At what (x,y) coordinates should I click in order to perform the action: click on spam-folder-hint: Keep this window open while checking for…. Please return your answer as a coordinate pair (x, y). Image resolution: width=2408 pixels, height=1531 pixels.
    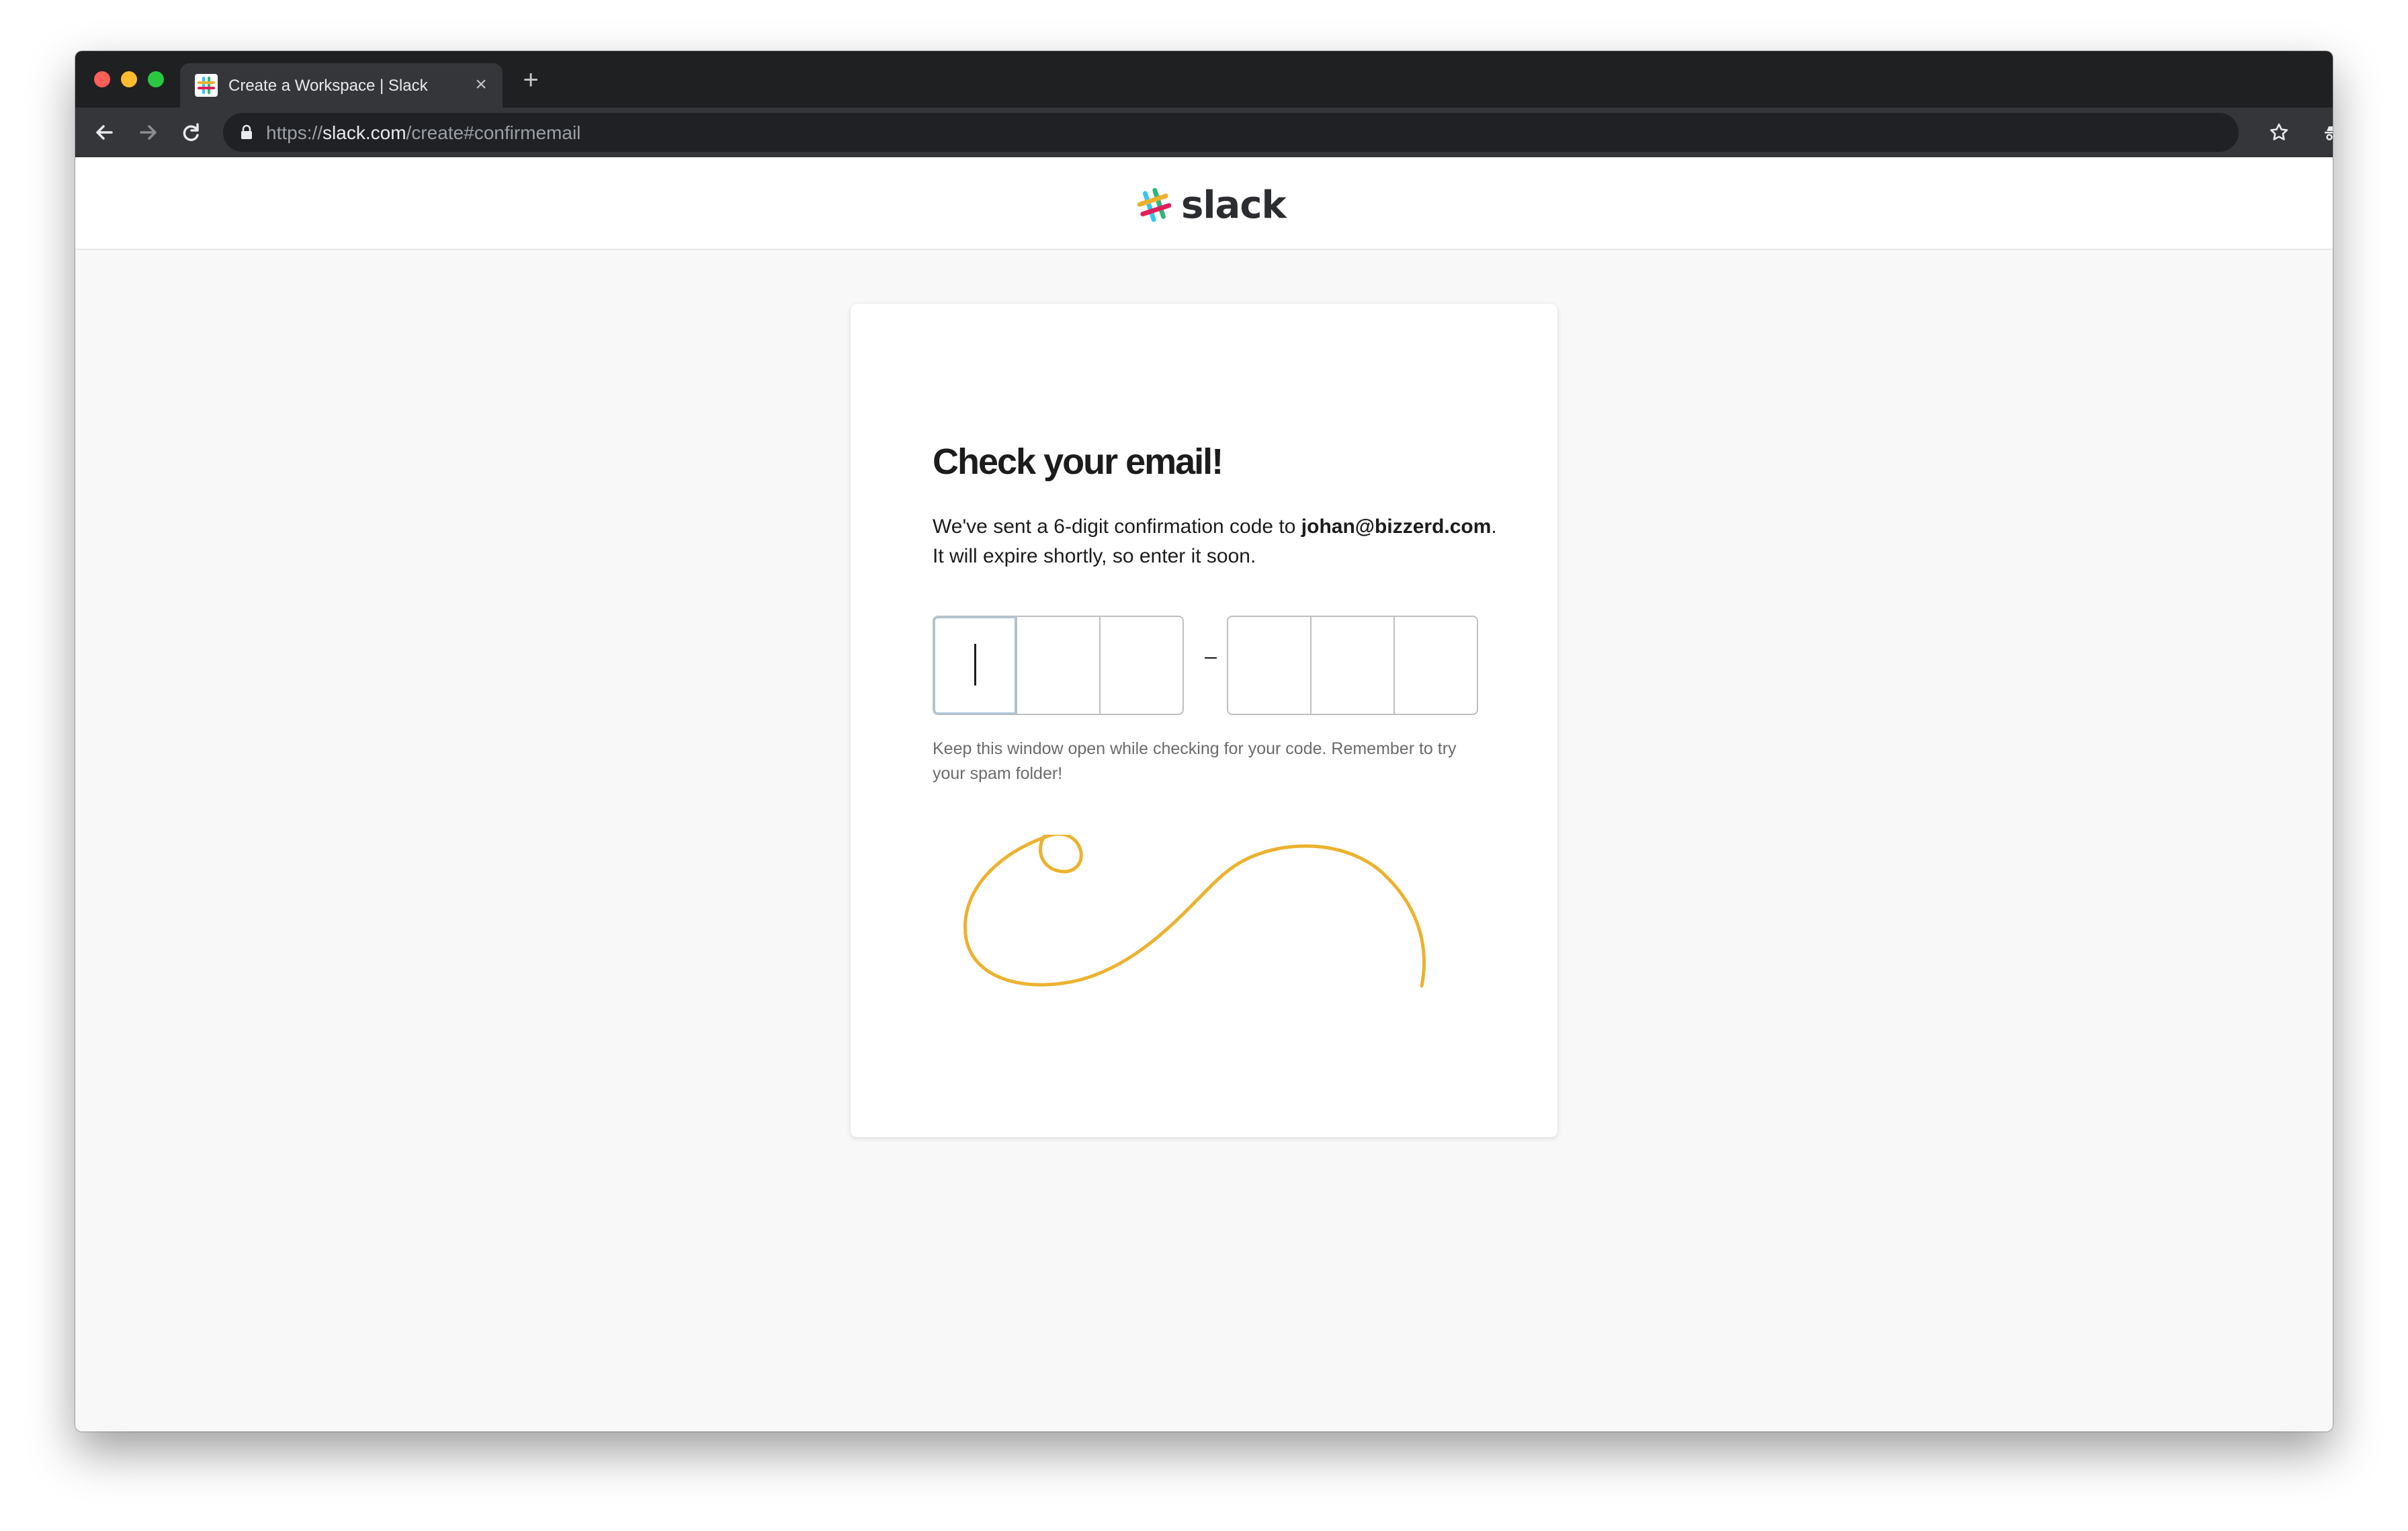
    Looking at the image, I should click on (1195, 761).